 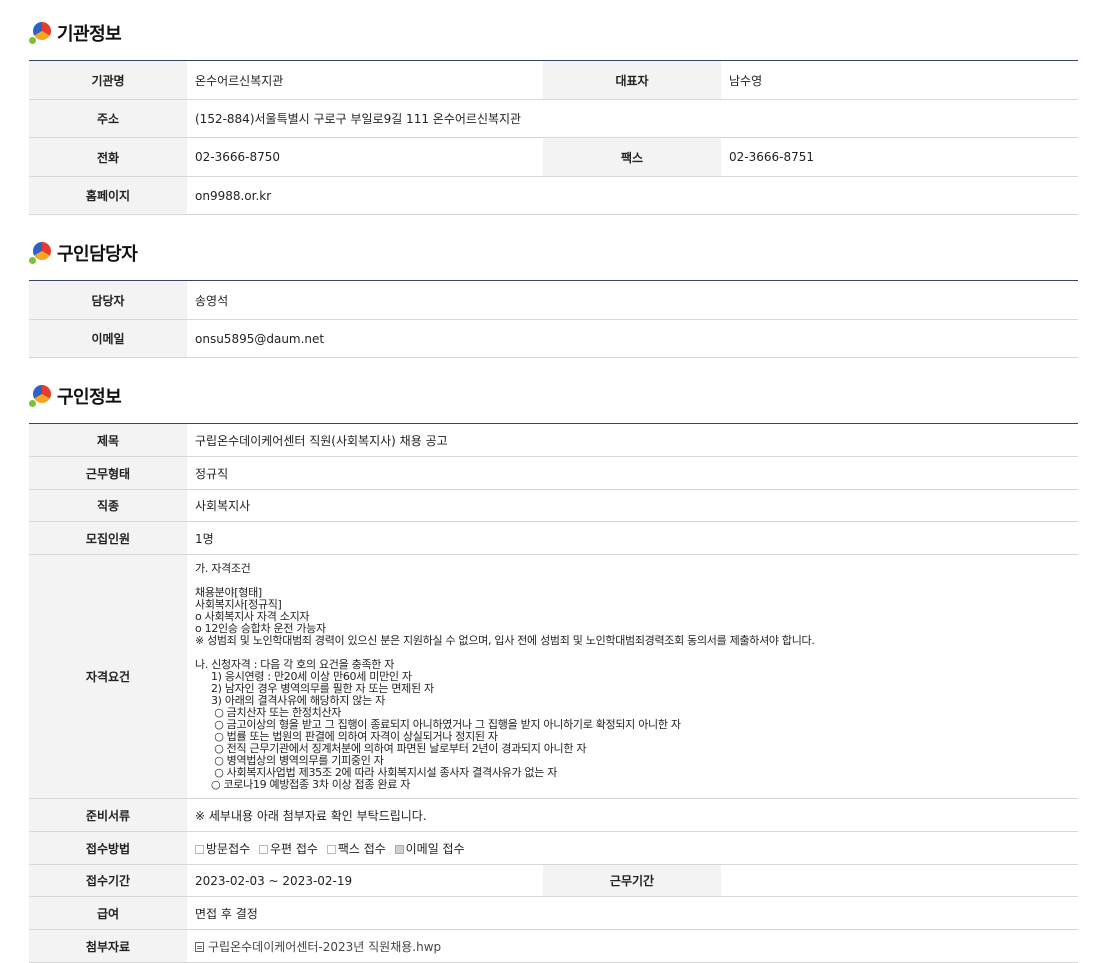 I want to click on required-documents: ※ 세부내용 아래 첨부자료 확인 부탁드립니다., so click(x=632, y=815).